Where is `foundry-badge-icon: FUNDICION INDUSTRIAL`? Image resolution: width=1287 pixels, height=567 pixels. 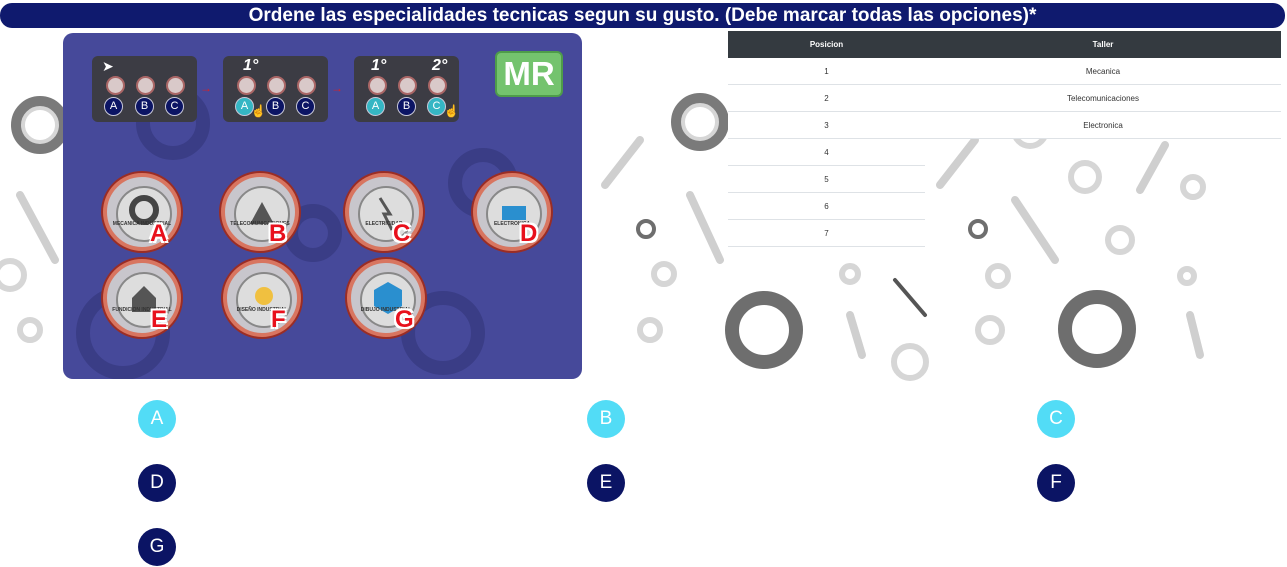 foundry-badge-icon: FUNDICION INDUSTRIAL is located at coordinates (142, 298).